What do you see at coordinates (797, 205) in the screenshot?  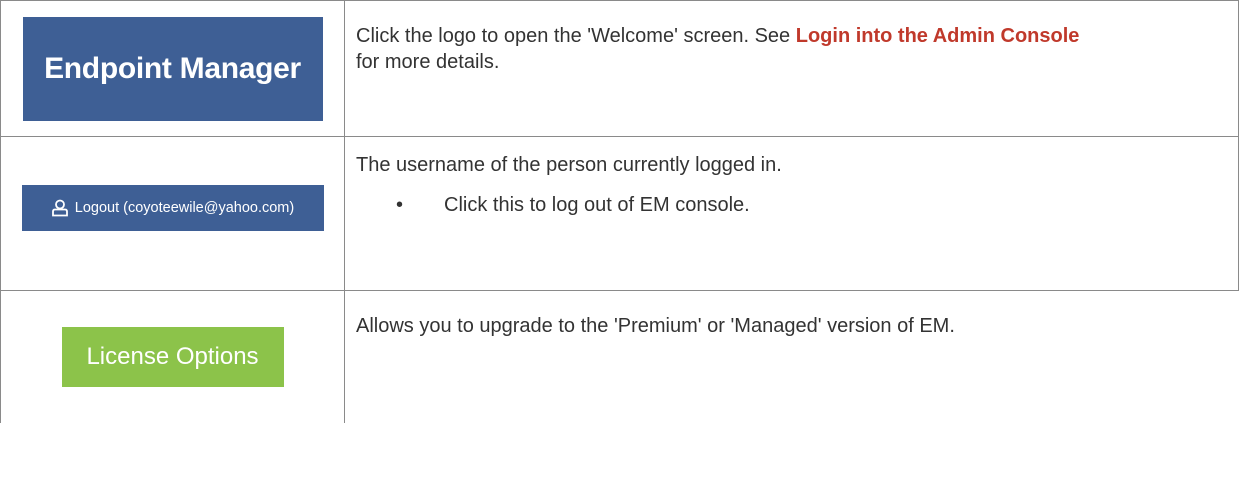 I see `list-item: • Click this to log out of EM console.` at bounding box center [797, 205].